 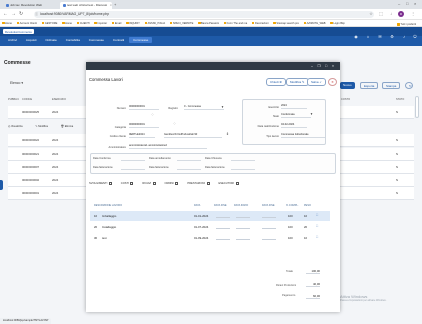 I want to click on tipo-lavoro-field: Commessa Istituzionale, so click(x=303, y=135).